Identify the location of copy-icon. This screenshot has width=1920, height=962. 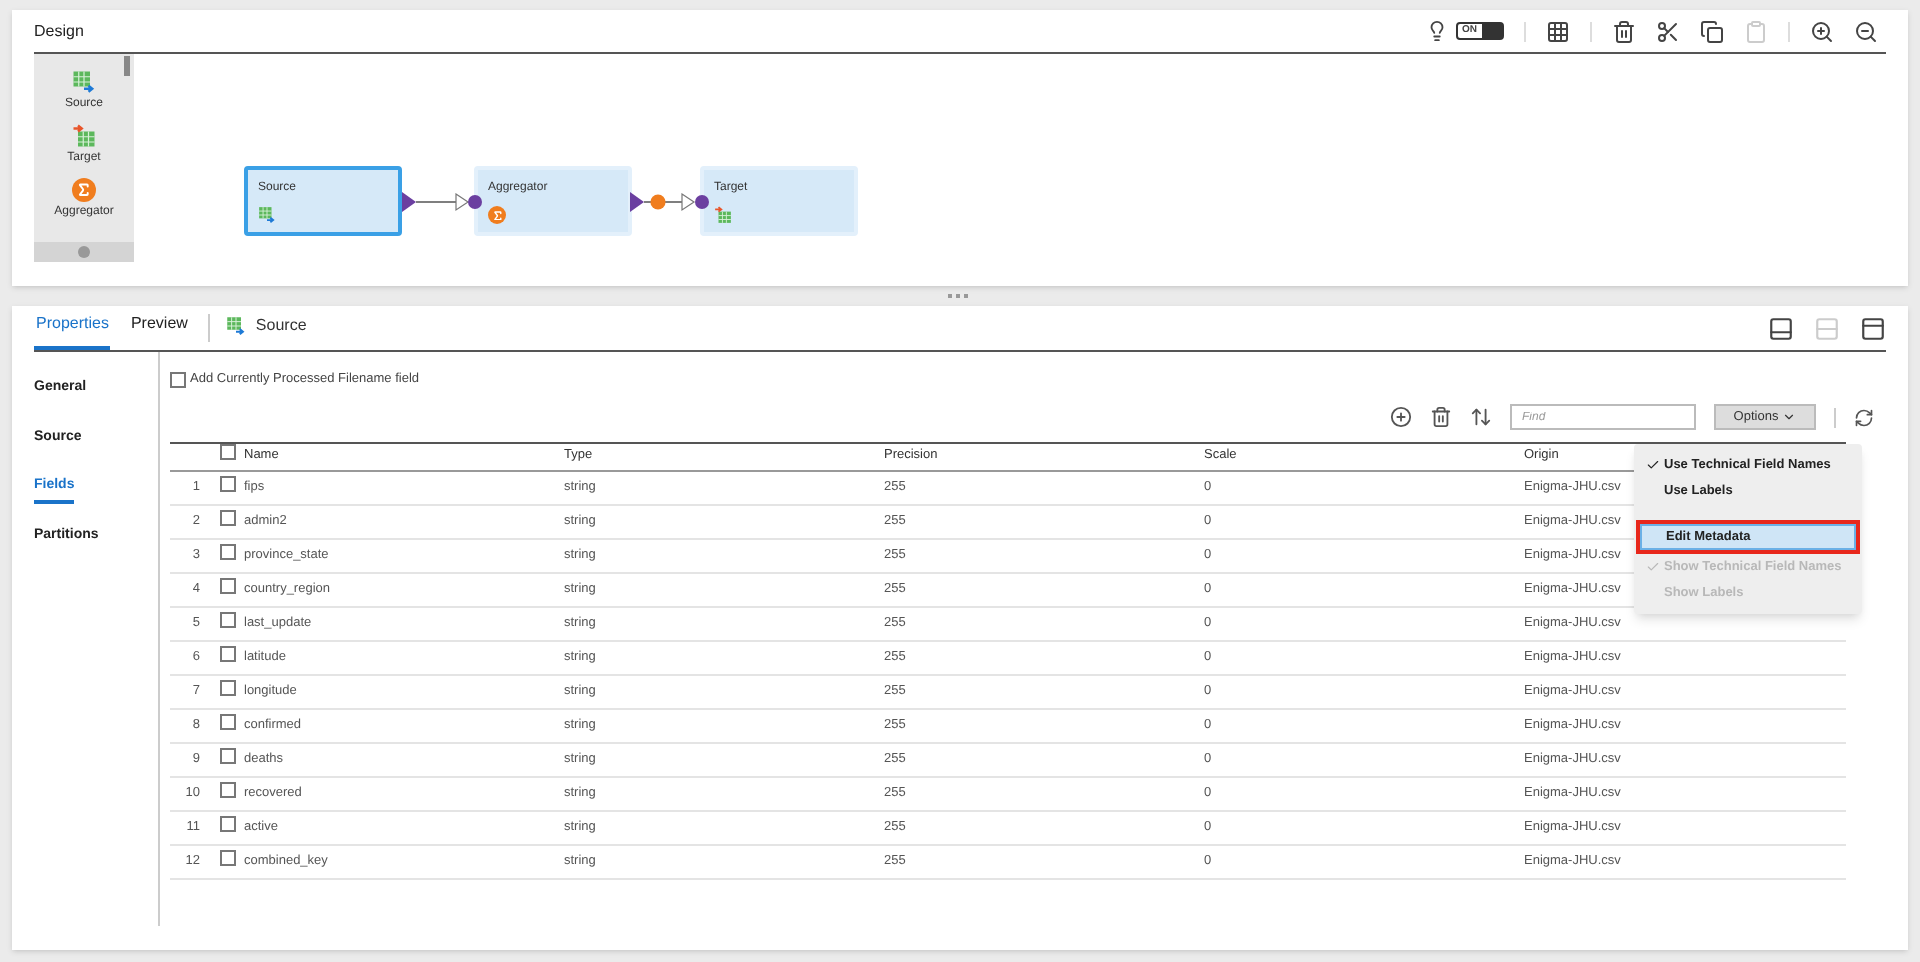
(1712, 31).